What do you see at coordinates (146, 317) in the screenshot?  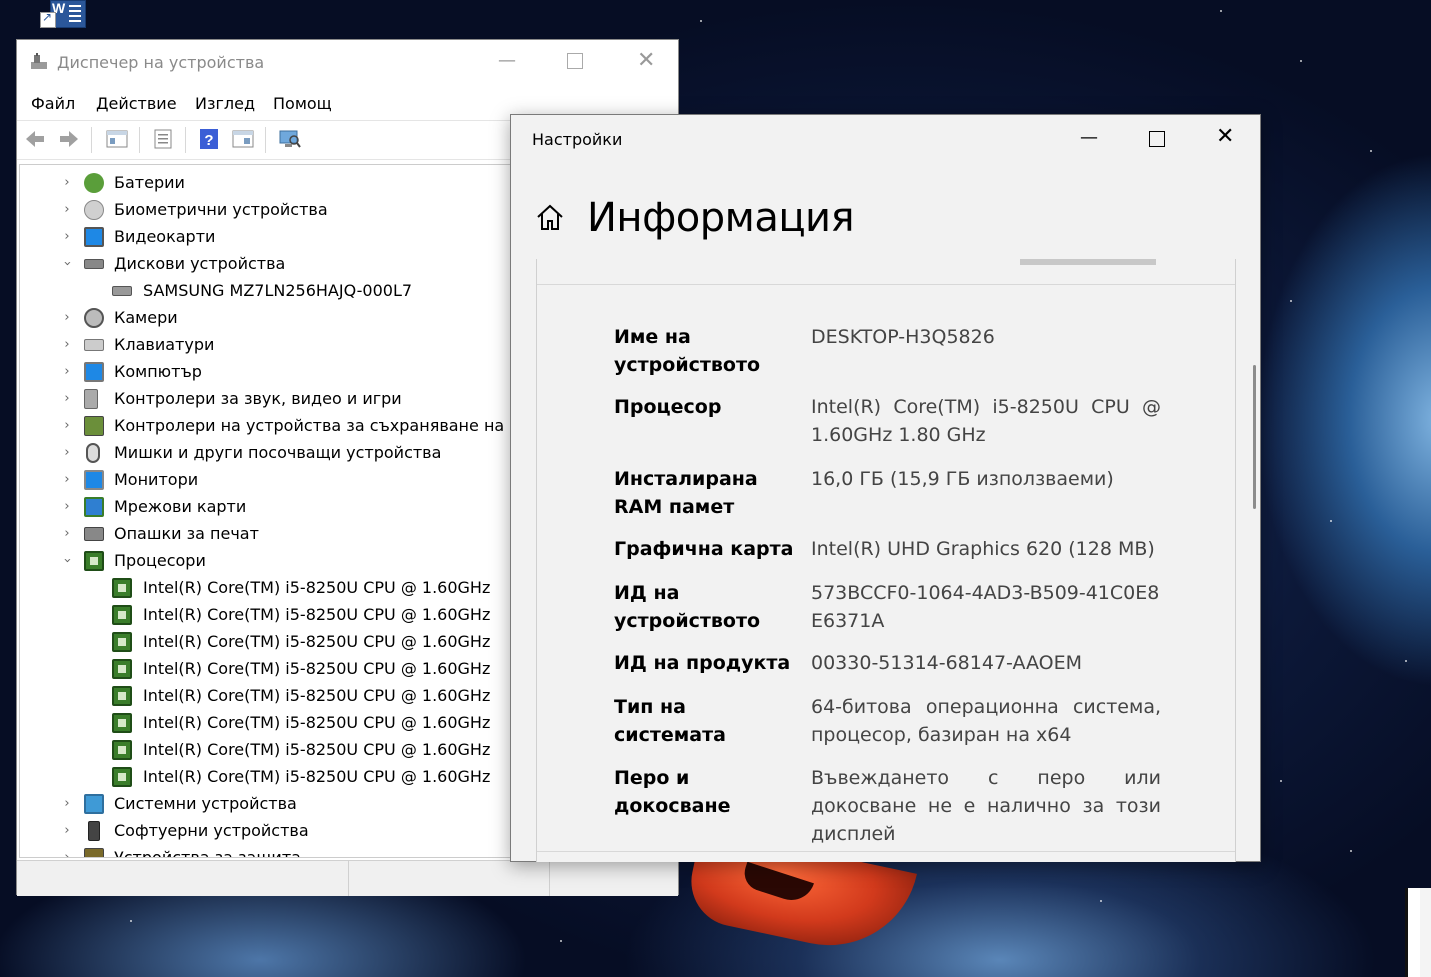 I see `tree-item-label: Камери` at bounding box center [146, 317].